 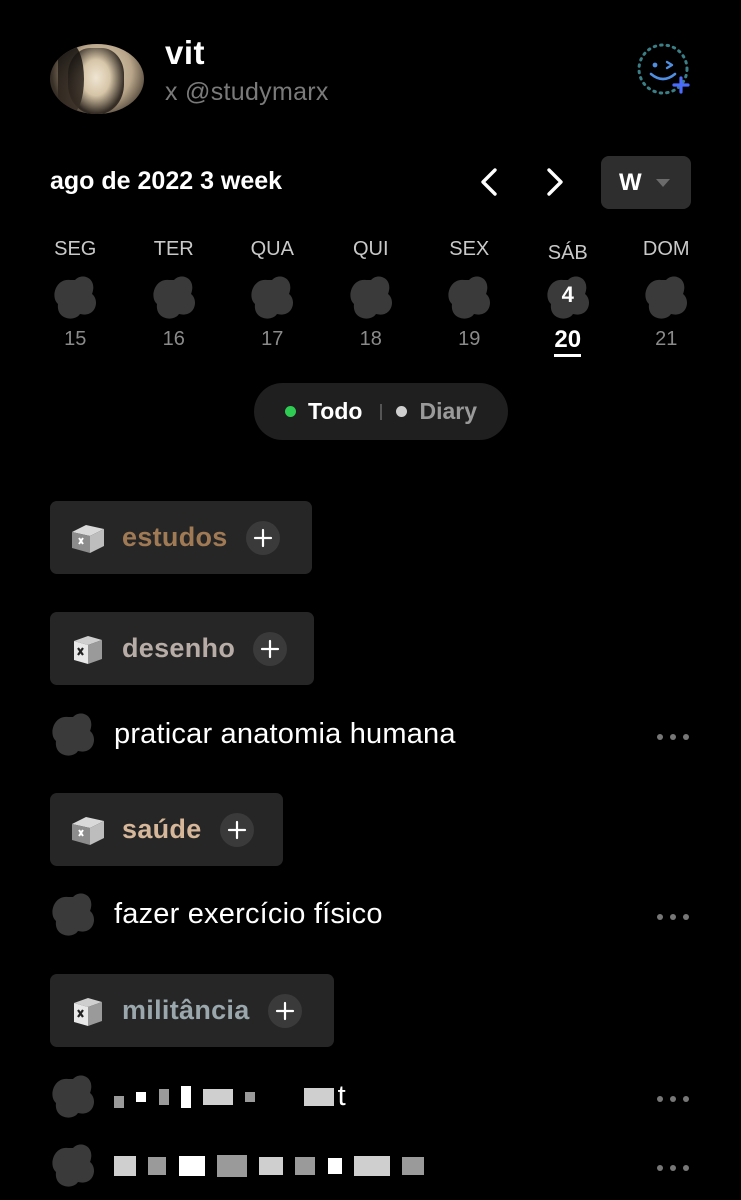 I want to click on day-cell: SÁB 4 20, so click(x=568, y=298).